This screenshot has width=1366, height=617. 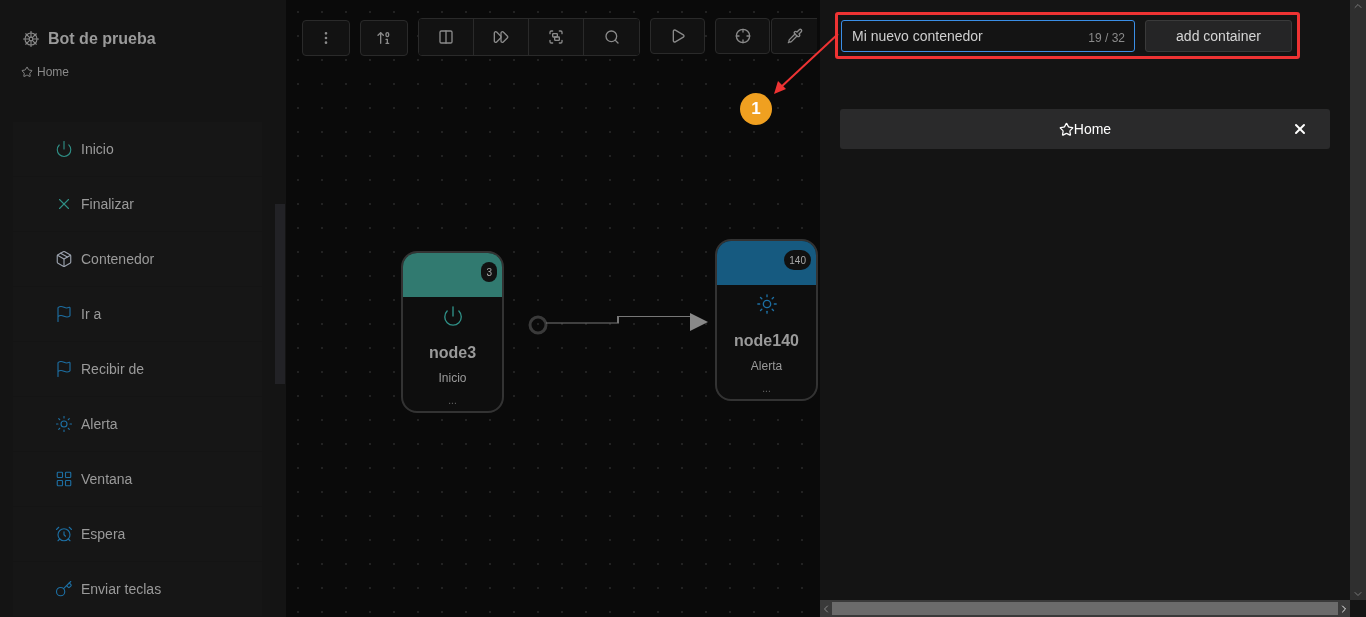 I want to click on project-title: Bot de prueba, so click(x=102, y=39).